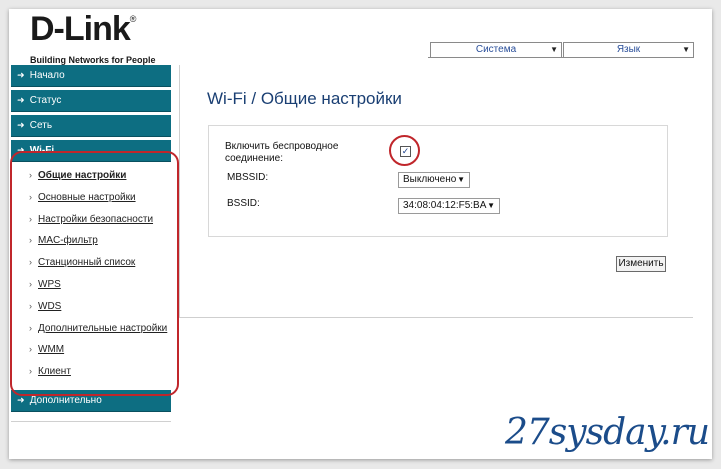 The height and width of the screenshot is (469, 721). I want to click on mbssid-select: Выключено ▼, so click(434, 180).